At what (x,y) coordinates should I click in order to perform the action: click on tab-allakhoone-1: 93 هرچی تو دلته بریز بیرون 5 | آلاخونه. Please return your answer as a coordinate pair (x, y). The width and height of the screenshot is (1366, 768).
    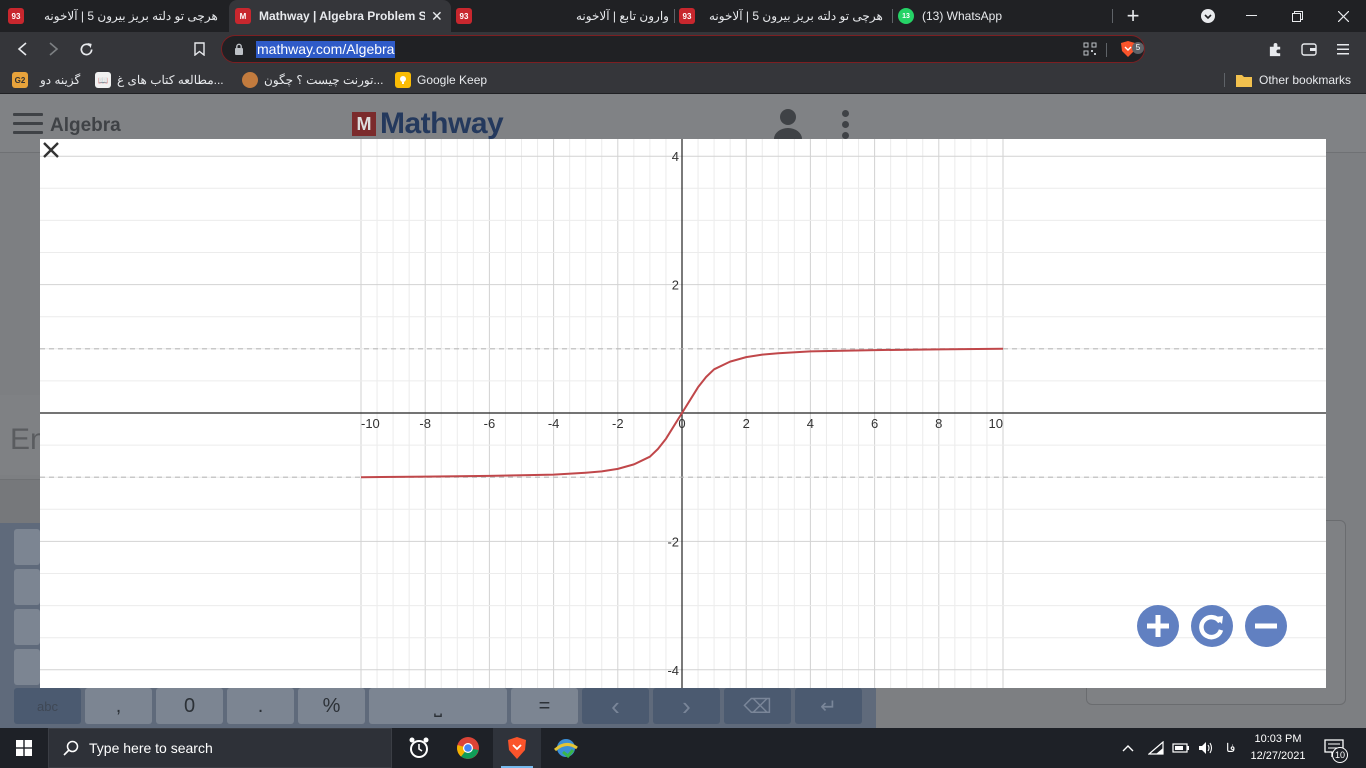
    Looking at the image, I should click on (117, 16).